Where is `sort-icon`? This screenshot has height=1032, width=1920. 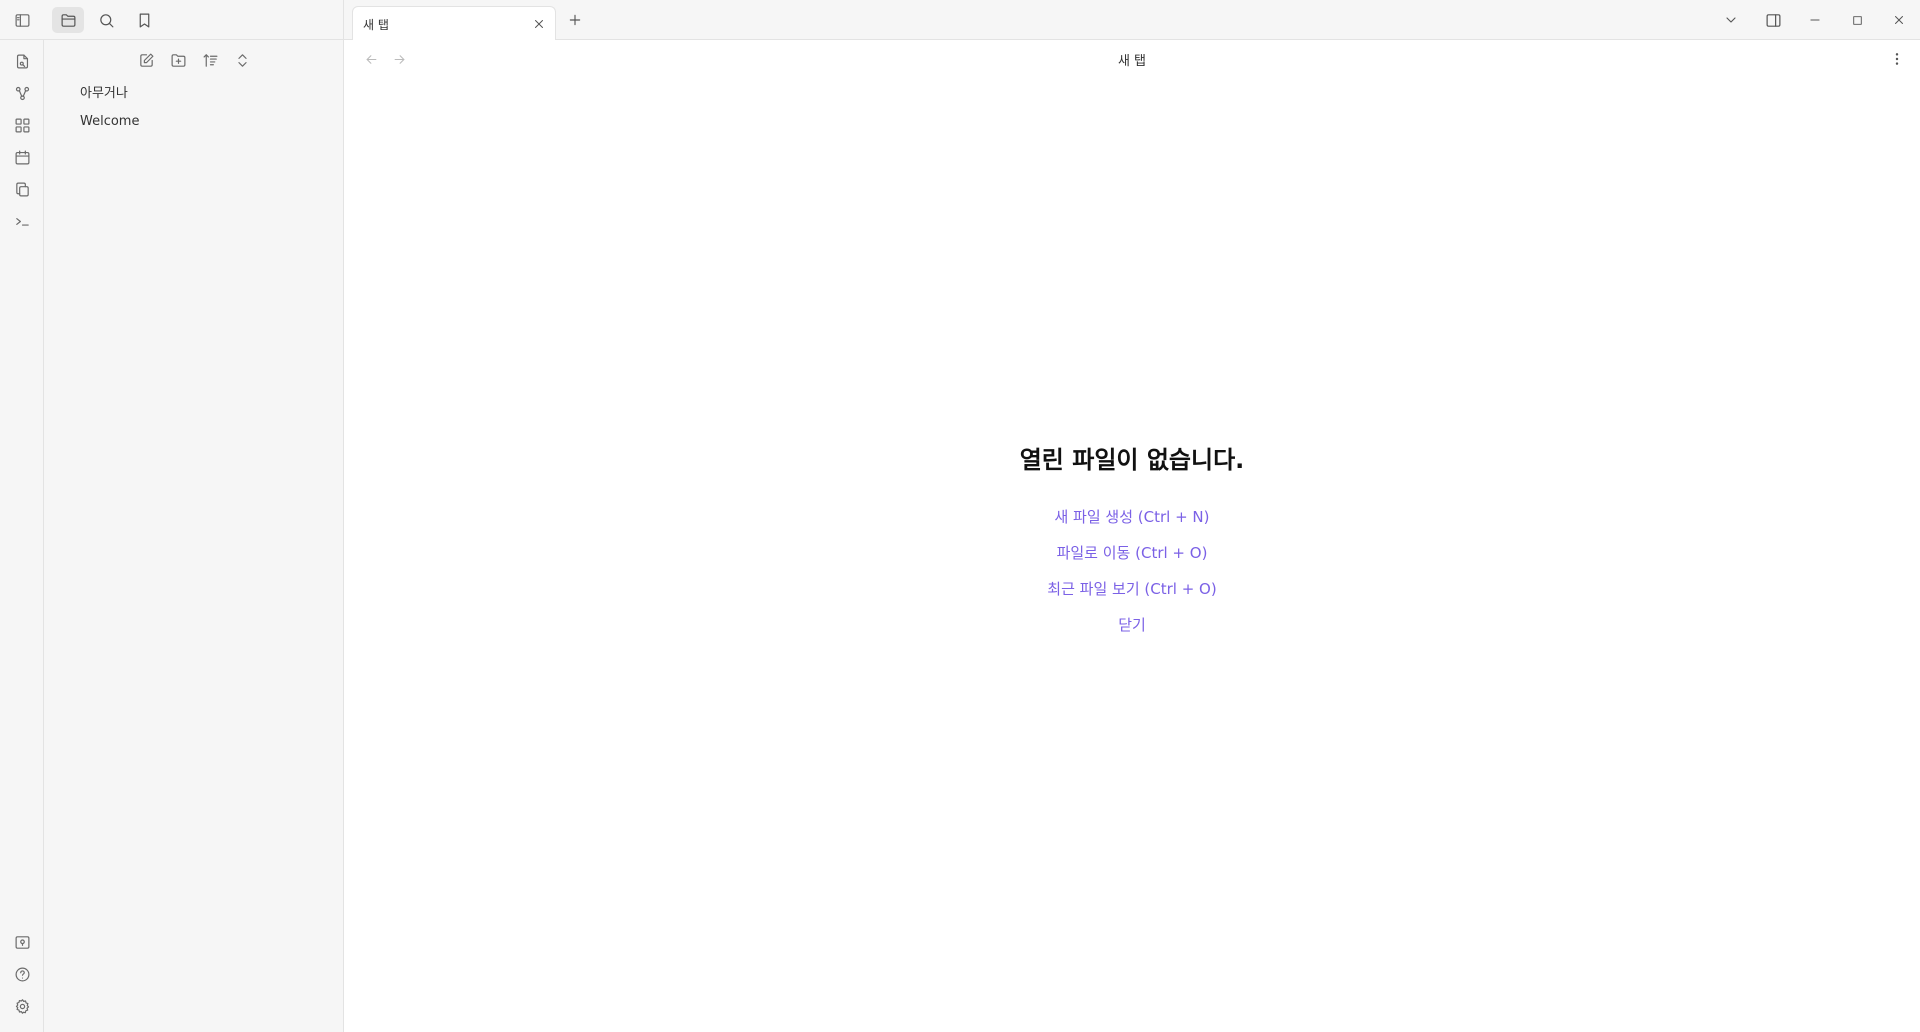
sort-icon is located at coordinates (210, 60).